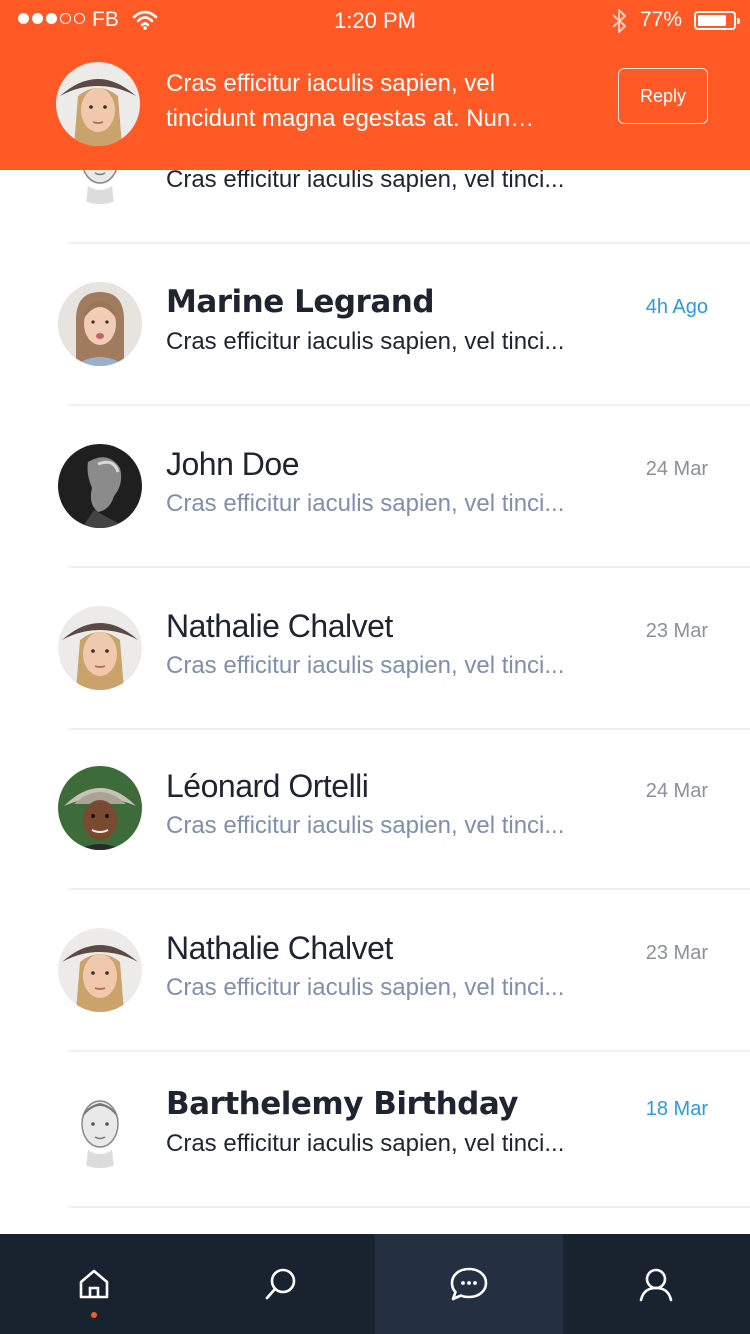 Image resolution: width=750 pixels, height=1334 pixels. What do you see at coordinates (676, 1109) in the screenshot?
I see `message-date: 18 Mar` at bounding box center [676, 1109].